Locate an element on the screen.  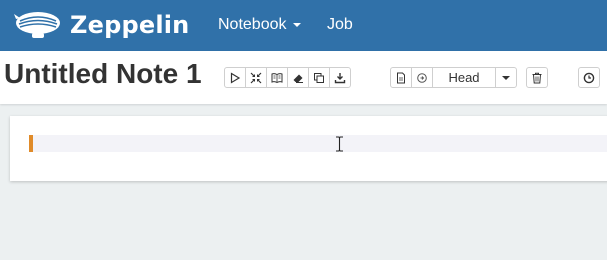
revision-dropdown-toggle is located at coordinates (506, 77).